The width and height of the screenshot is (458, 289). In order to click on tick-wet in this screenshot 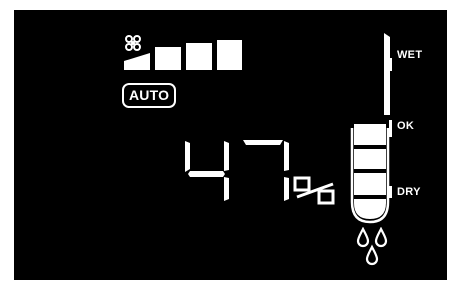, I will do `click(390, 64)`.